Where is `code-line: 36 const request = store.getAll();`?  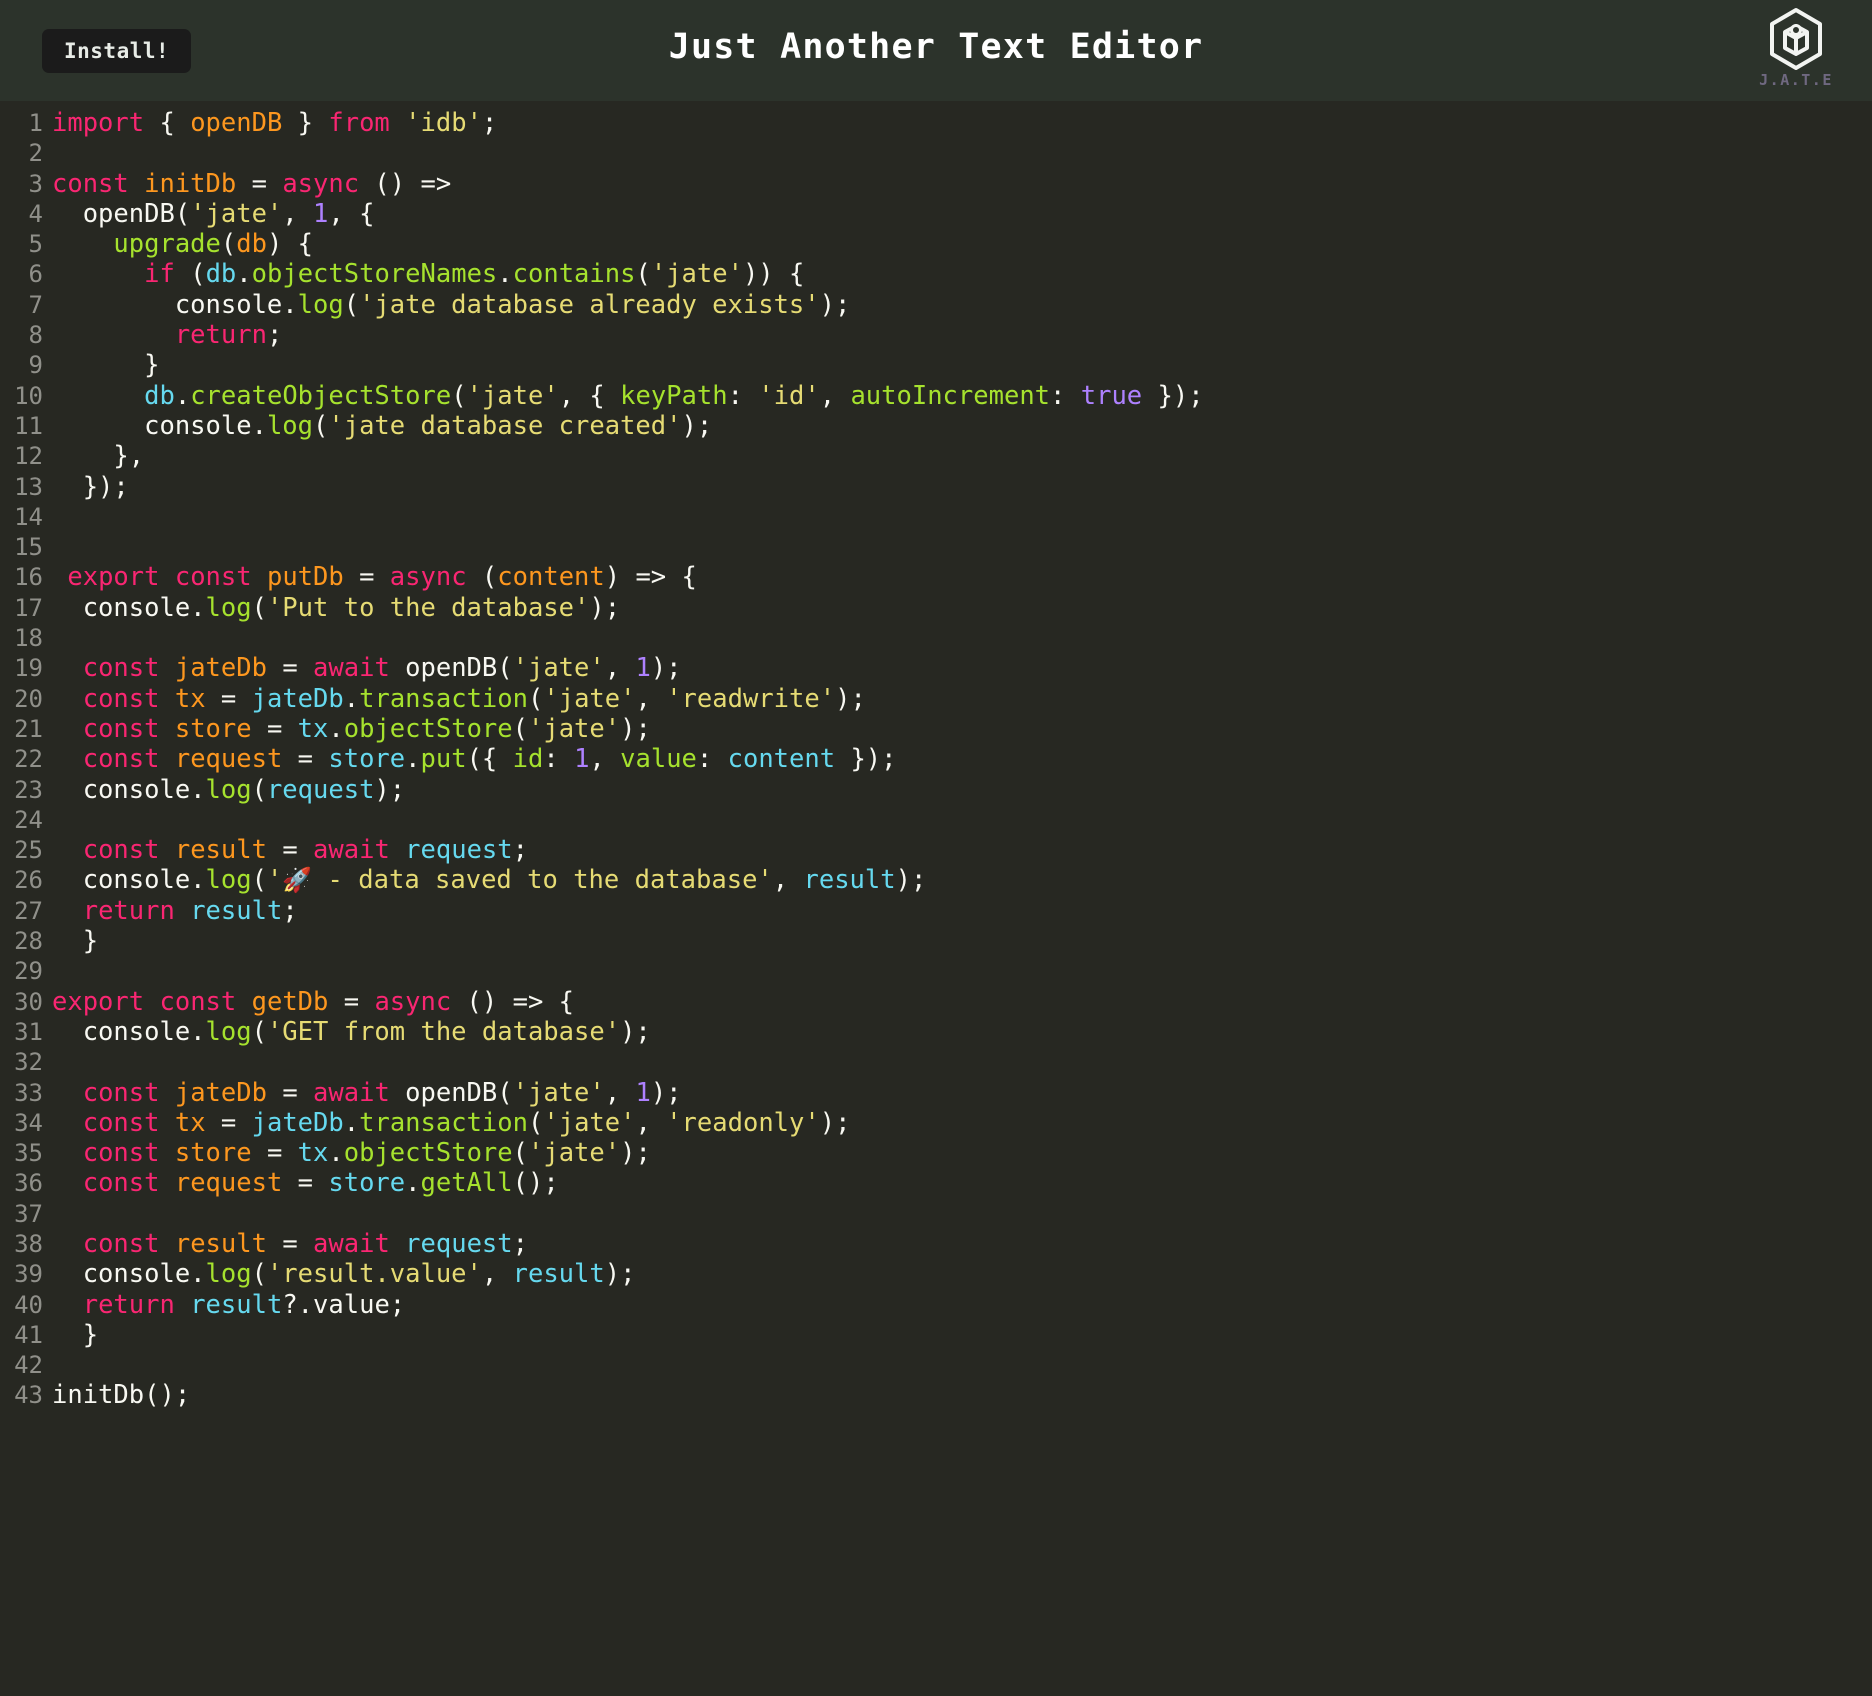 code-line: 36 const request = store.getAll(); is located at coordinates (936, 1183).